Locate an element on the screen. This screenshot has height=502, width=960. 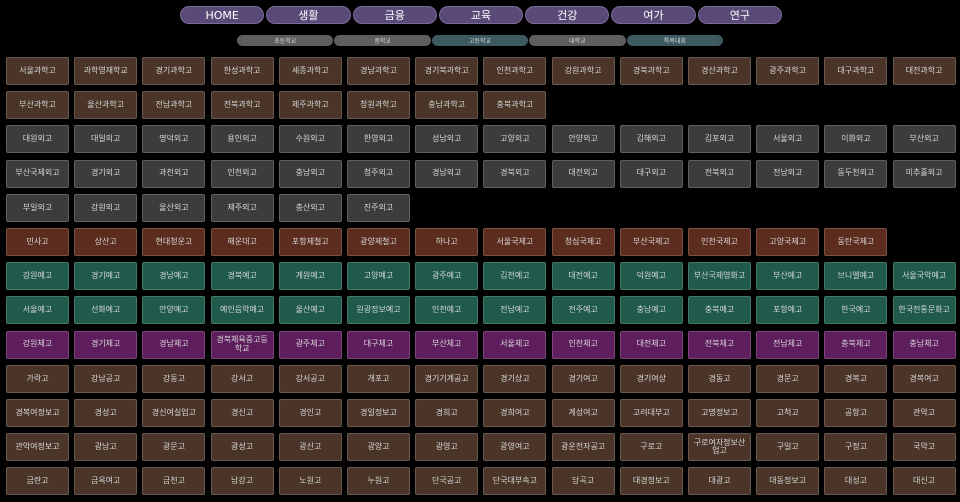
school-button: 구로여자정보산업고 is located at coordinates (719, 447).